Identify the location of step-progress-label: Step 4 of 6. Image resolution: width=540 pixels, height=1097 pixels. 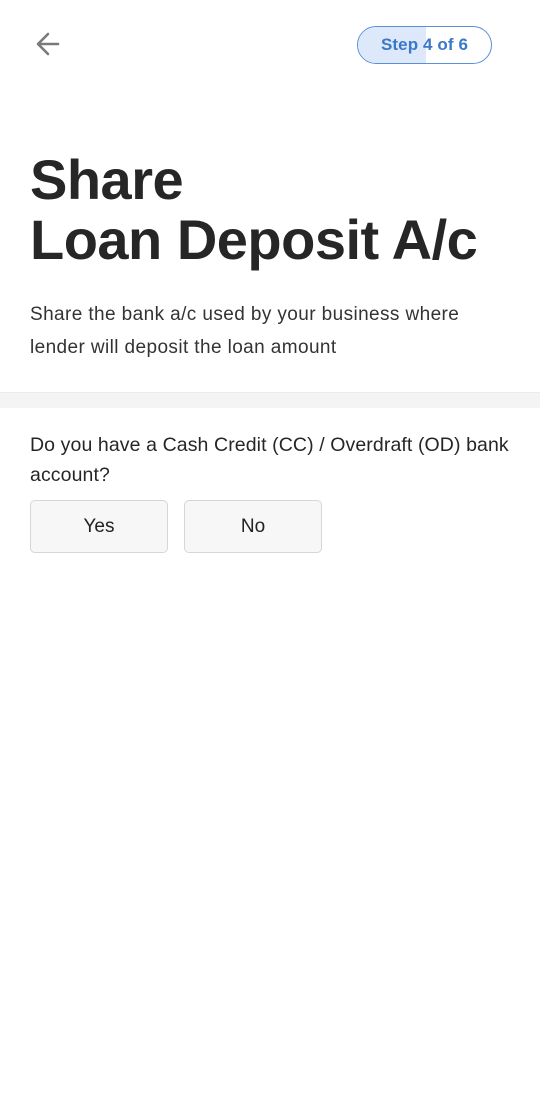
(424, 44).